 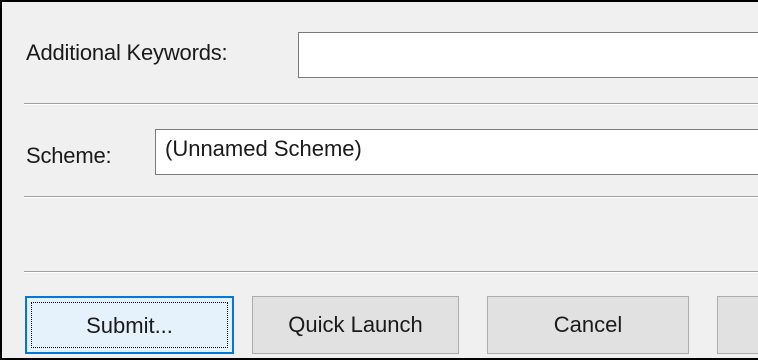 What do you see at coordinates (69, 155) in the screenshot?
I see `scheme-label: Scheme:` at bounding box center [69, 155].